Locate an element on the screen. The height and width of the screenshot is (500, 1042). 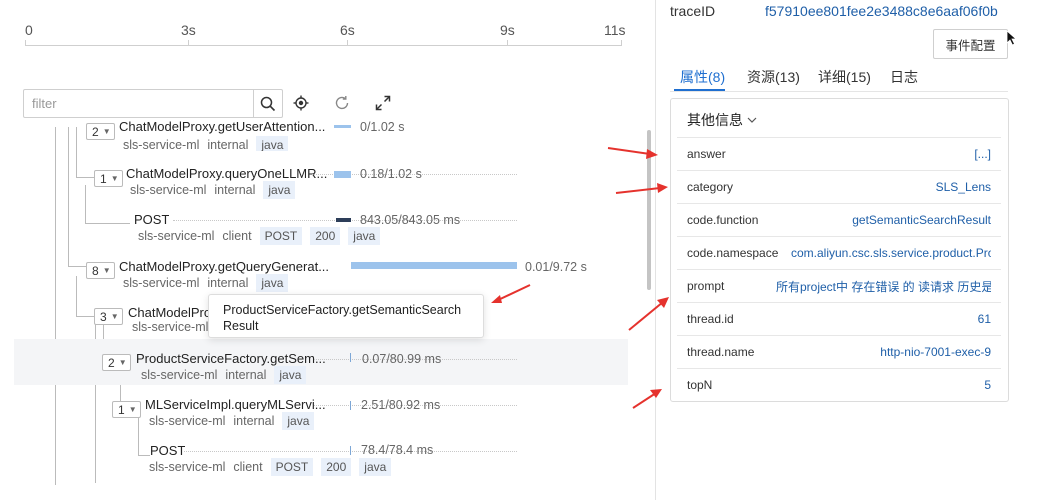
span-meta: sls-service-ml is located at coordinates (170, 327).